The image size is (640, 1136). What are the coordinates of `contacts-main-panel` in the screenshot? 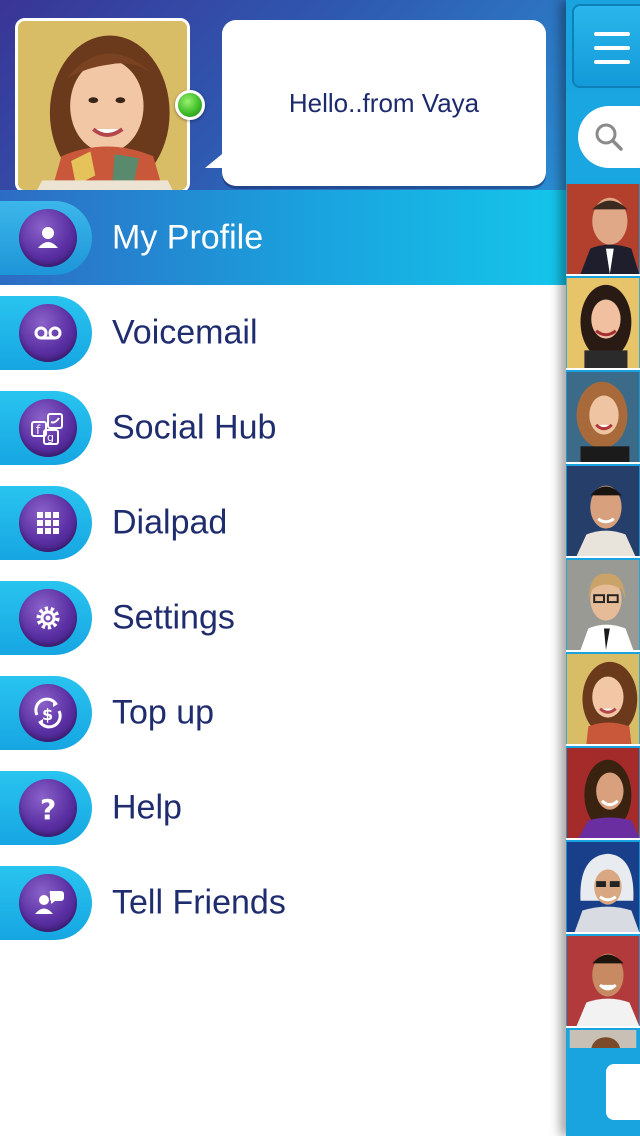 It's located at (603, 568).